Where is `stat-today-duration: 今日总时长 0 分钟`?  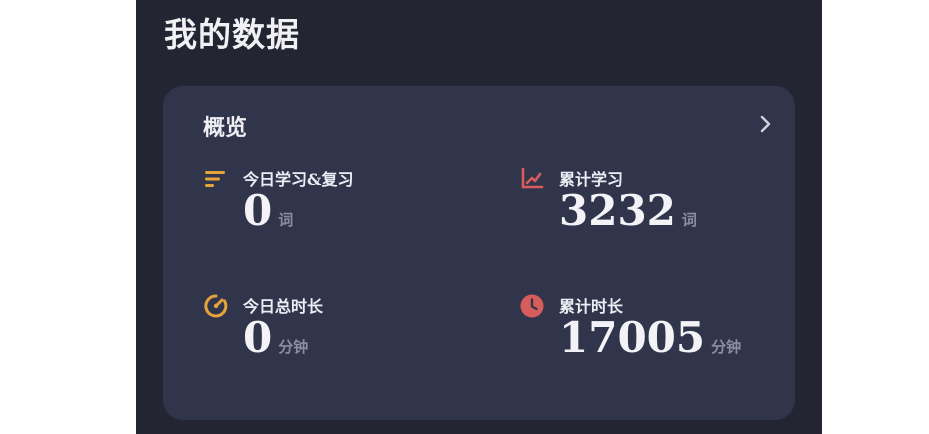
stat-today-duration: 今日总时长 0 分钟 is located at coordinates (333, 348).